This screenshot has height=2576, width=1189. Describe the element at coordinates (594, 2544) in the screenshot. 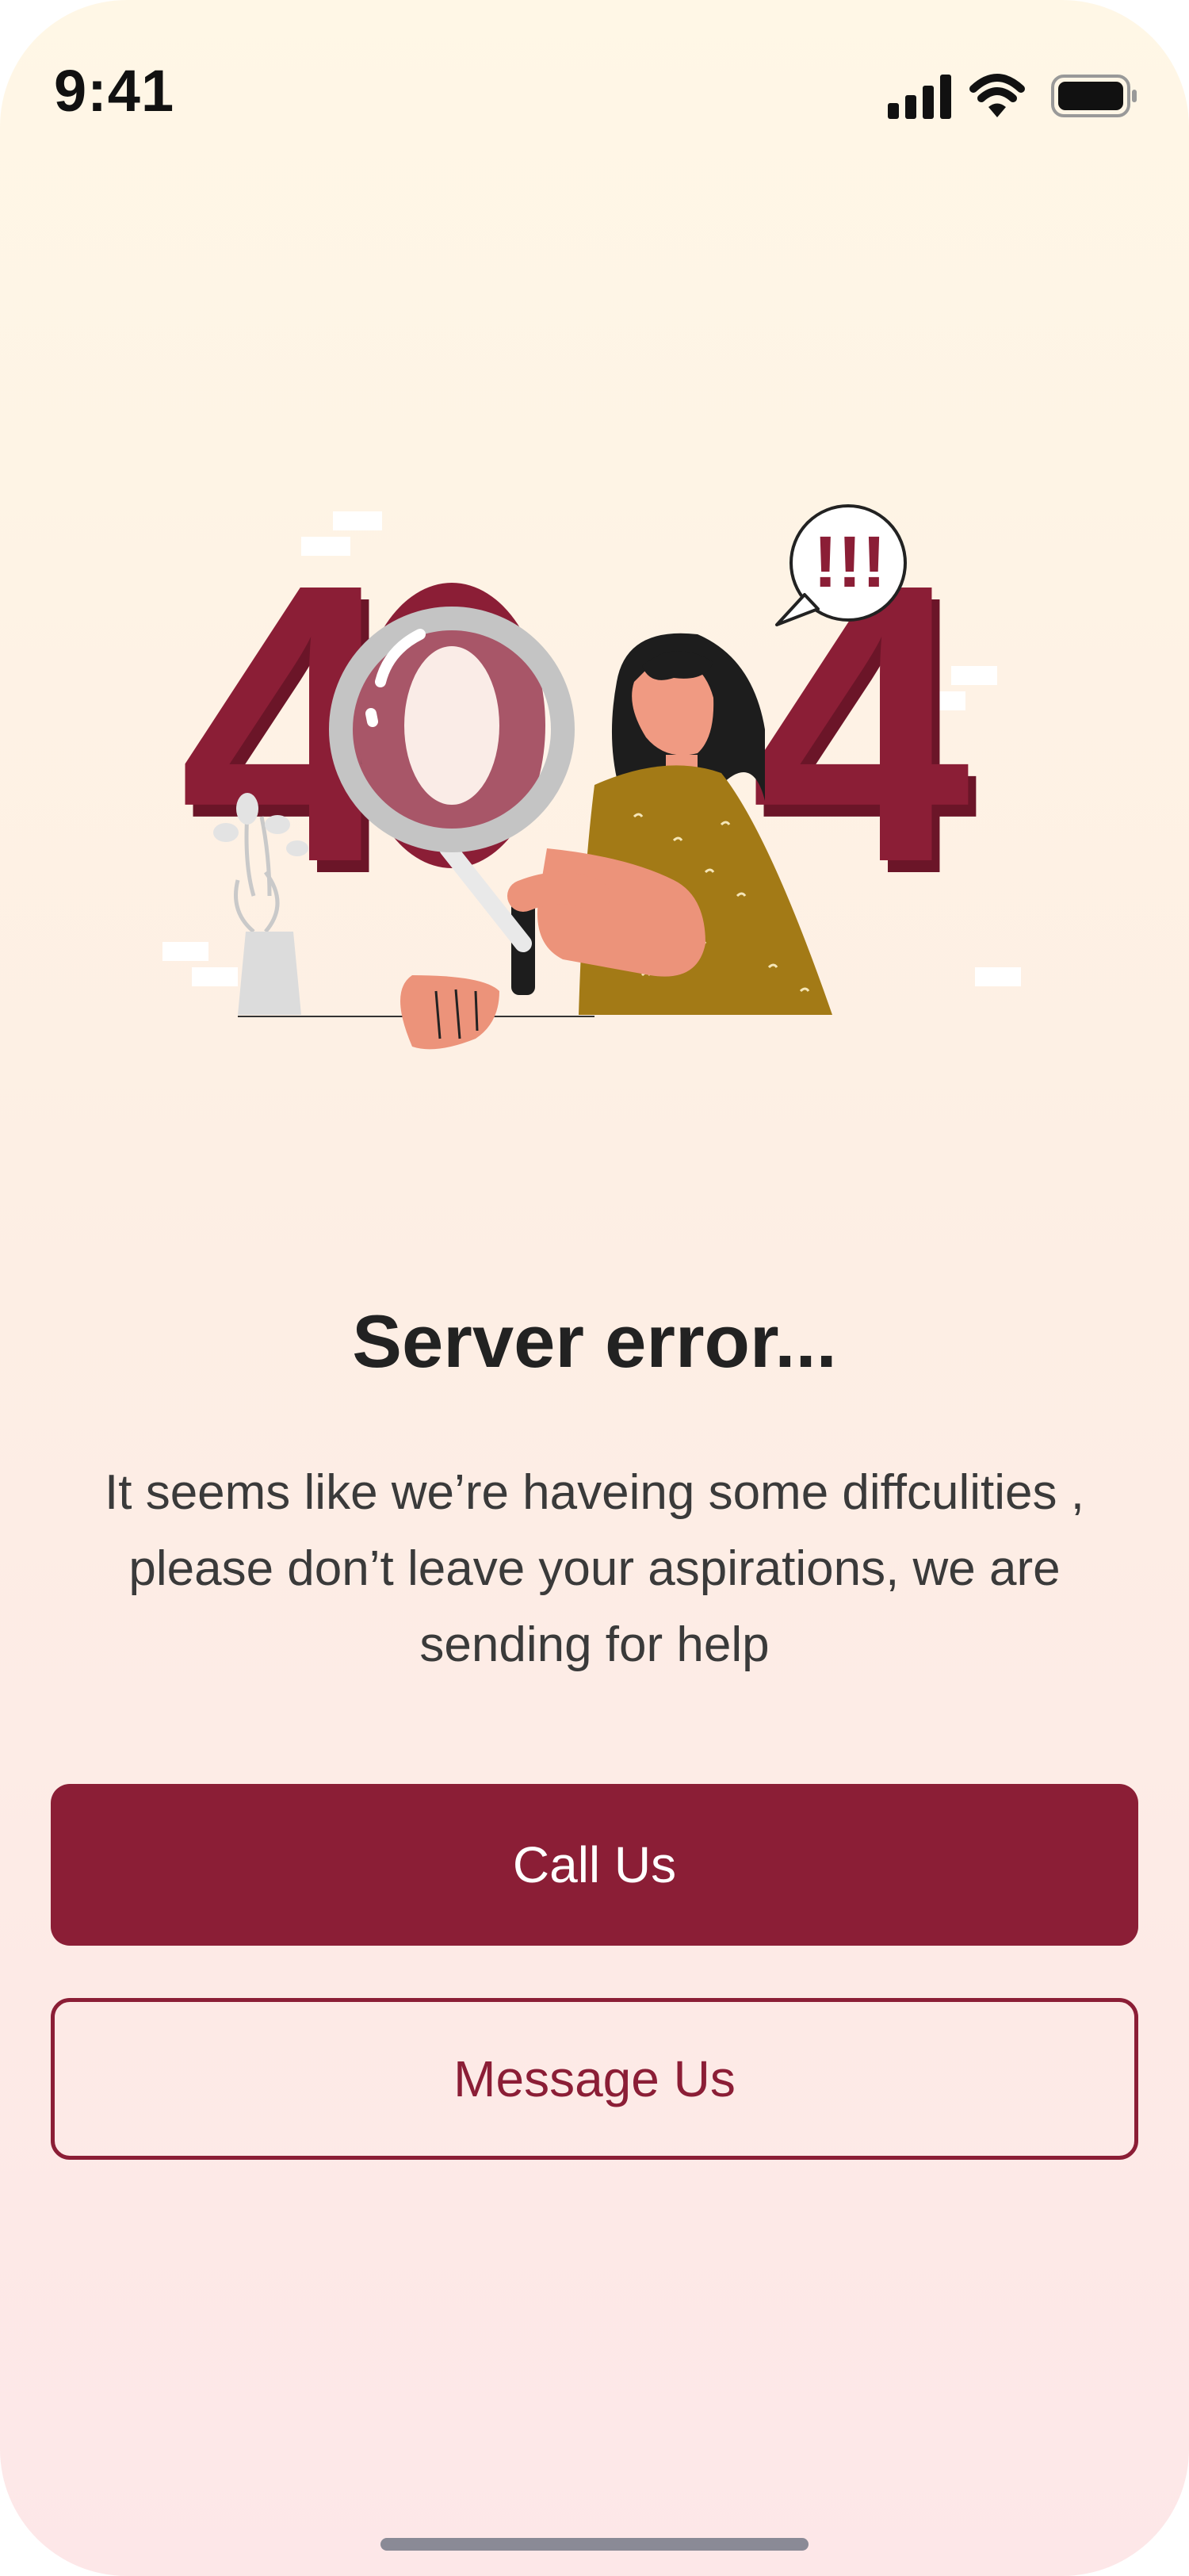

I see `home-indicator` at that location.